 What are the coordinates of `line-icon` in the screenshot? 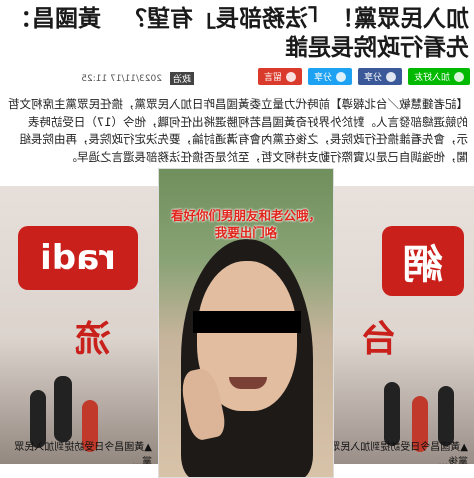 It's located at (459, 76).